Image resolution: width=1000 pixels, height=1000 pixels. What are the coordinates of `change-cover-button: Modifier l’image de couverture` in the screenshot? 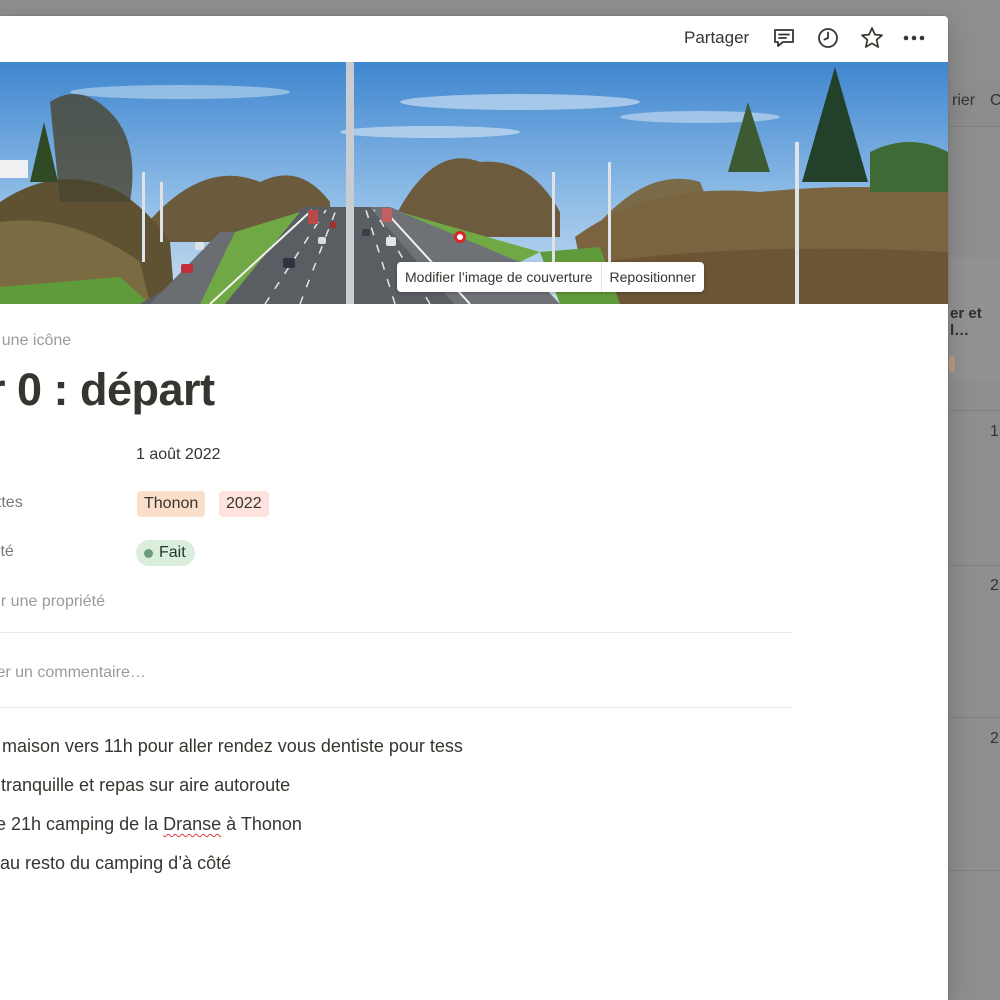 It's located at (499, 277).